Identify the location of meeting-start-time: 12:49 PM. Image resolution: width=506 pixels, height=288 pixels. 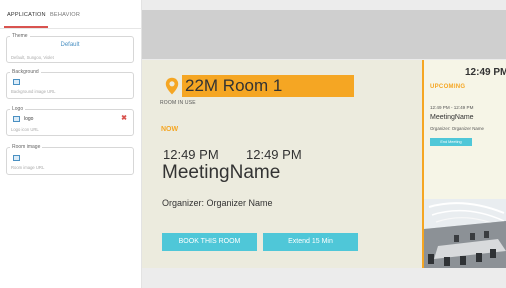
(191, 154).